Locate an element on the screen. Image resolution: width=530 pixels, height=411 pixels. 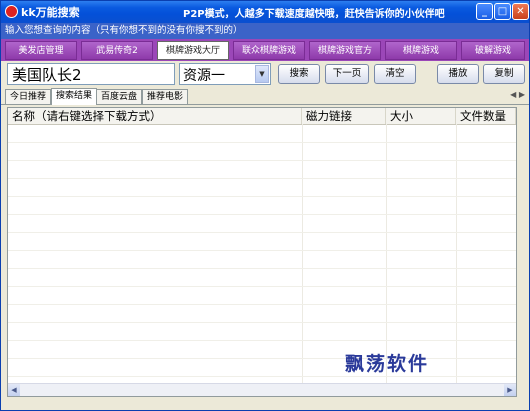
column-header-file-count: 文件数量 is located at coordinates (486, 116).